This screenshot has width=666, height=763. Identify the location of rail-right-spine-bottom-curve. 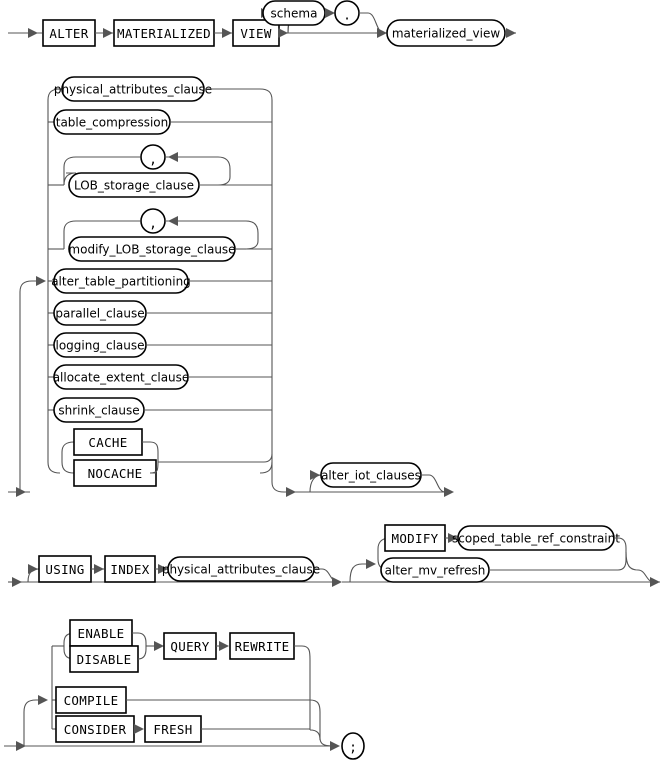
(266, 467).